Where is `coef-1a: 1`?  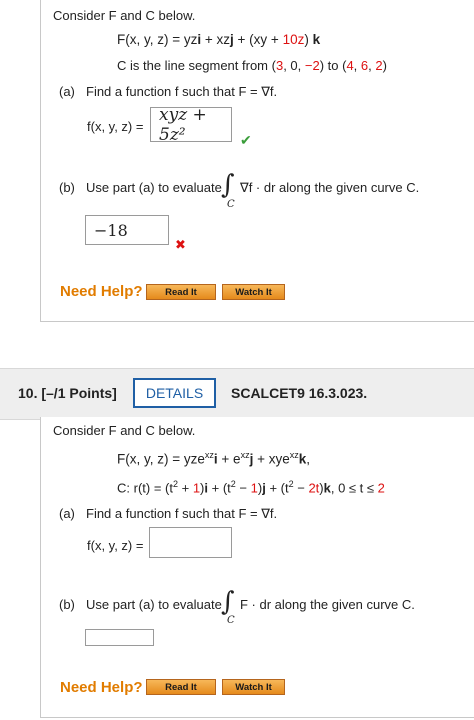 coef-1a: 1 is located at coordinates (196, 488).